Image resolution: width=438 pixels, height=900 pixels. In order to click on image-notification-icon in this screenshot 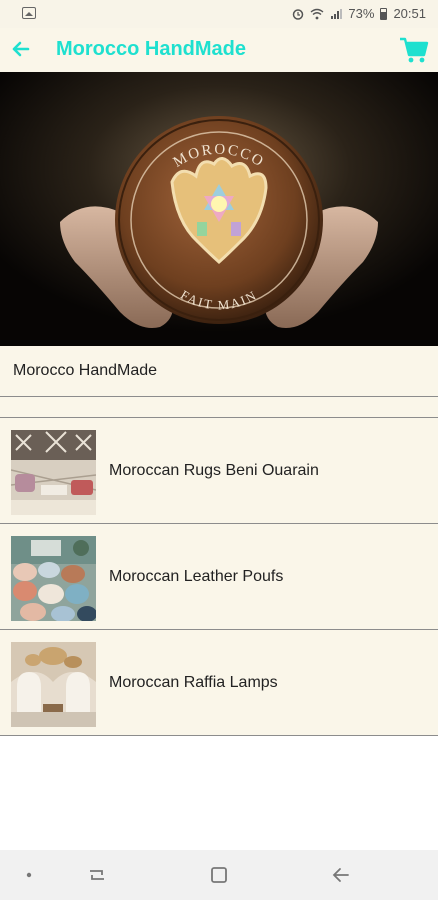, I will do `click(29, 13)`.